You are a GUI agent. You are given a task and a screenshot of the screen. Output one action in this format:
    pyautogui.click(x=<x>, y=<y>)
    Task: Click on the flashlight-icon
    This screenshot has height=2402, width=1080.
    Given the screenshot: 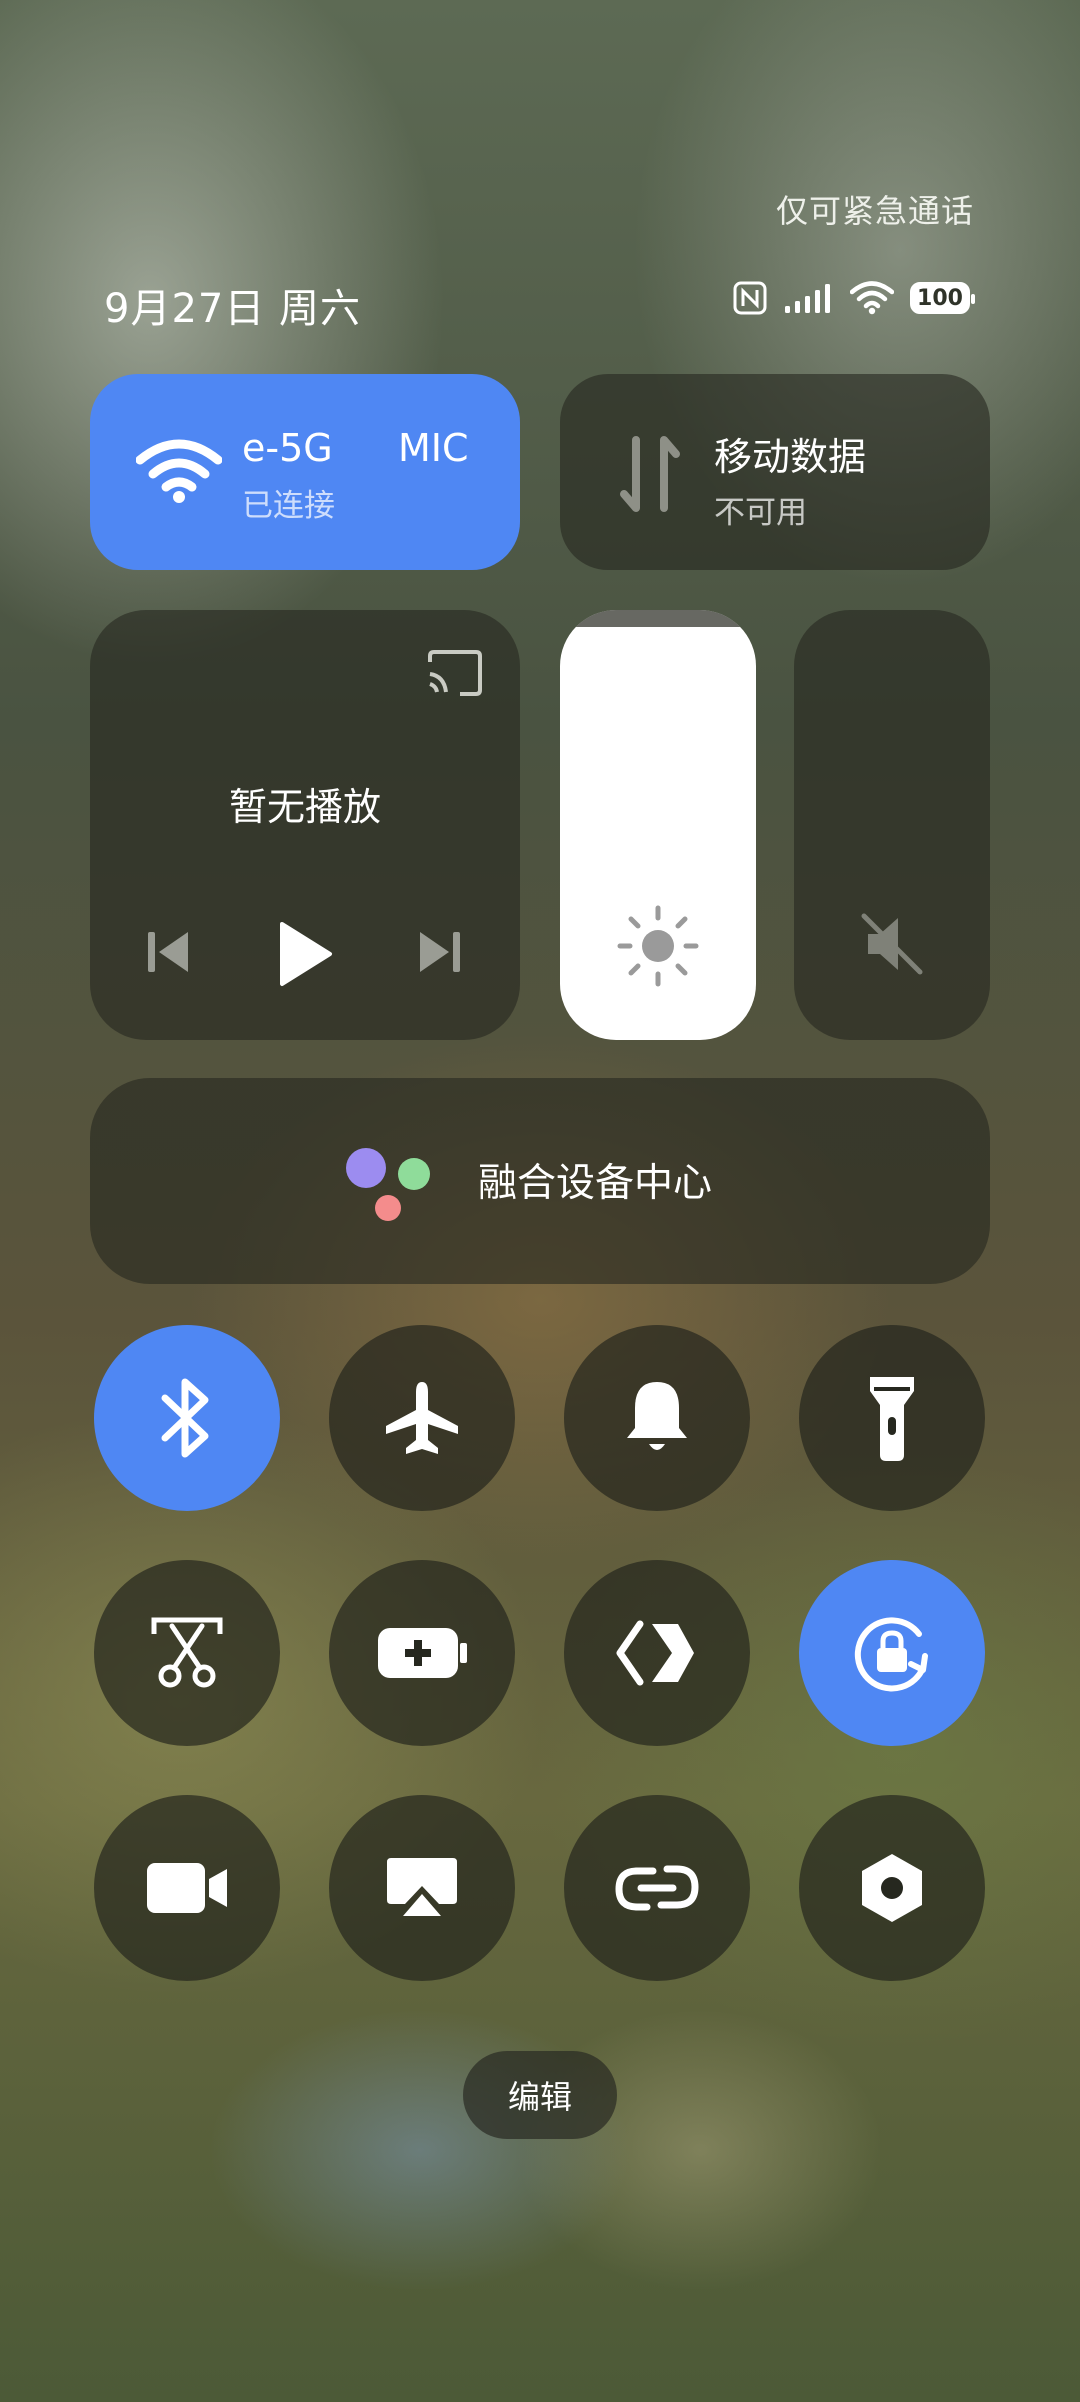 What is the action you would take?
    pyautogui.click(x=892, y=1419)
    